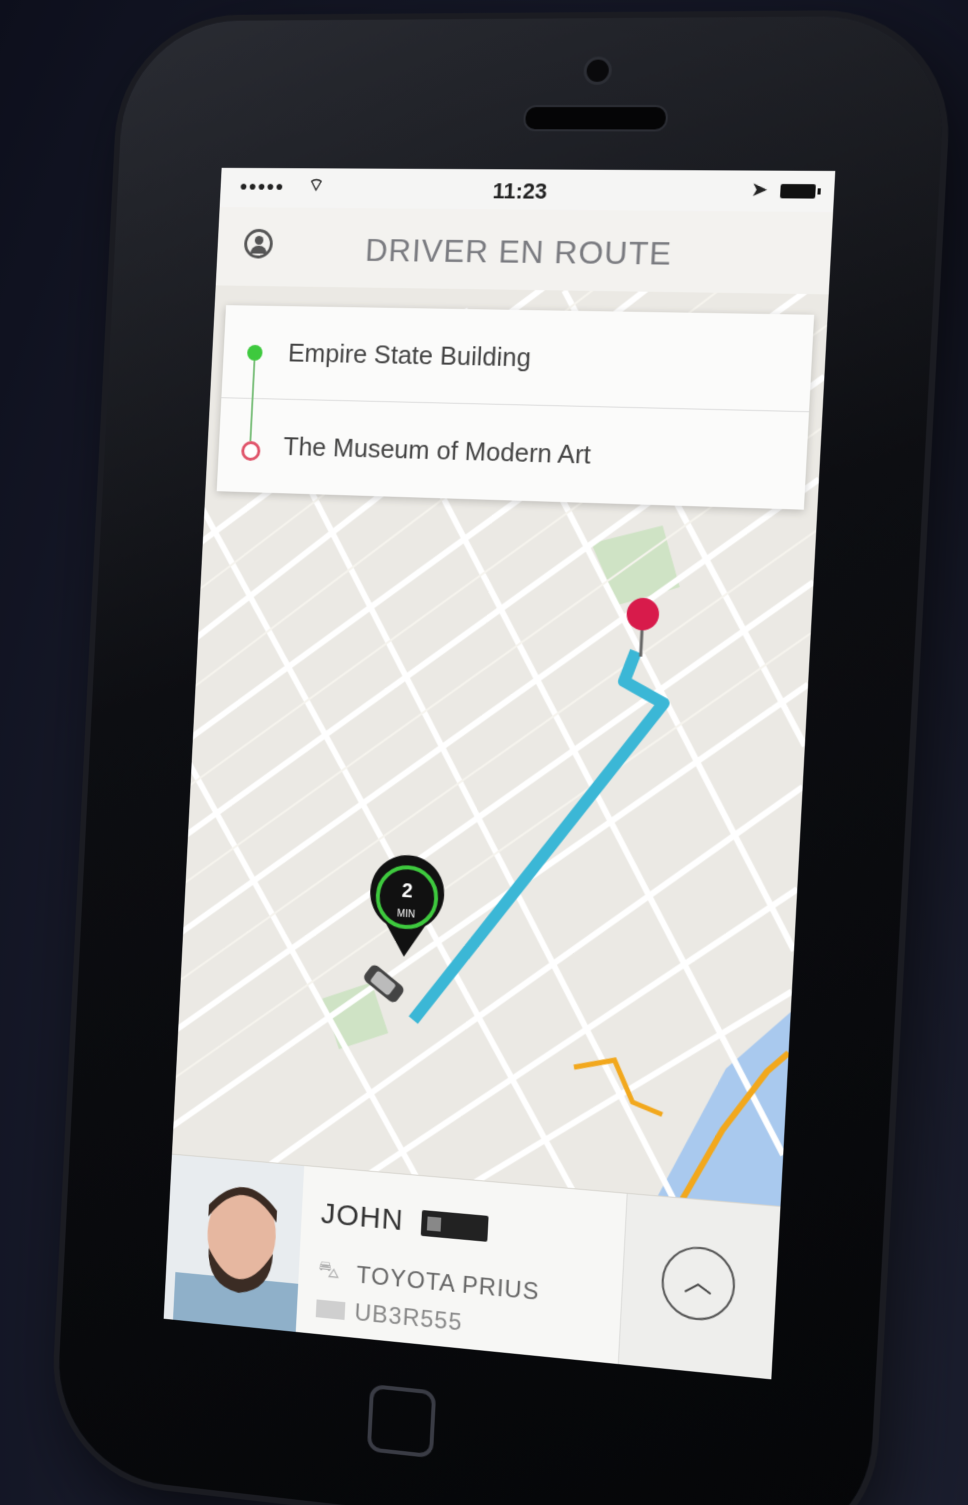 This screenshot has width=968, height=1505. I want to click on expand-area: ︿, so click(699, 1286).